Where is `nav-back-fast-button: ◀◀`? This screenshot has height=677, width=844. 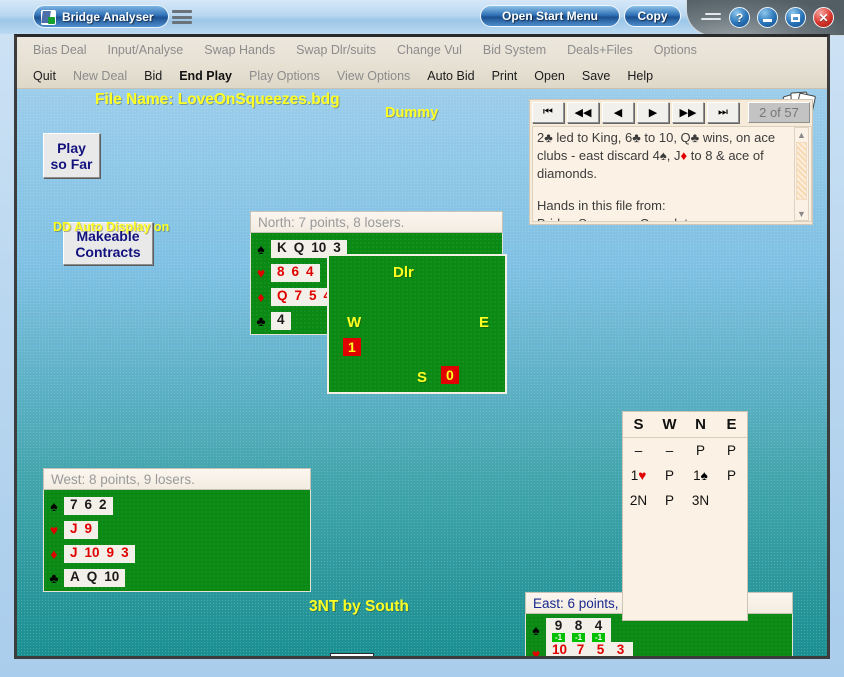
nav-back-fast-button: ◀◀ is located at coordinates (583, 112).